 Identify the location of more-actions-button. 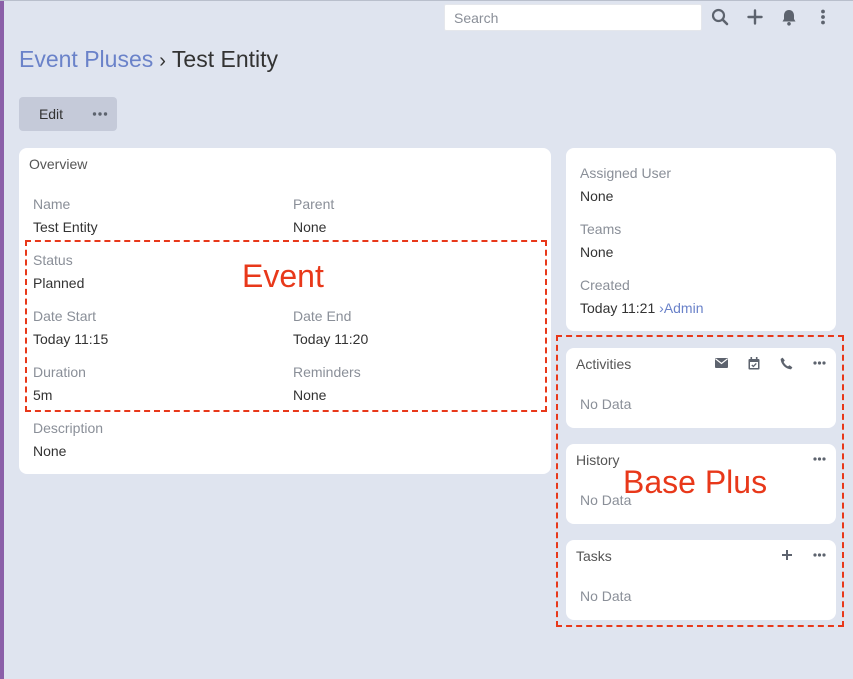
(100, 114).